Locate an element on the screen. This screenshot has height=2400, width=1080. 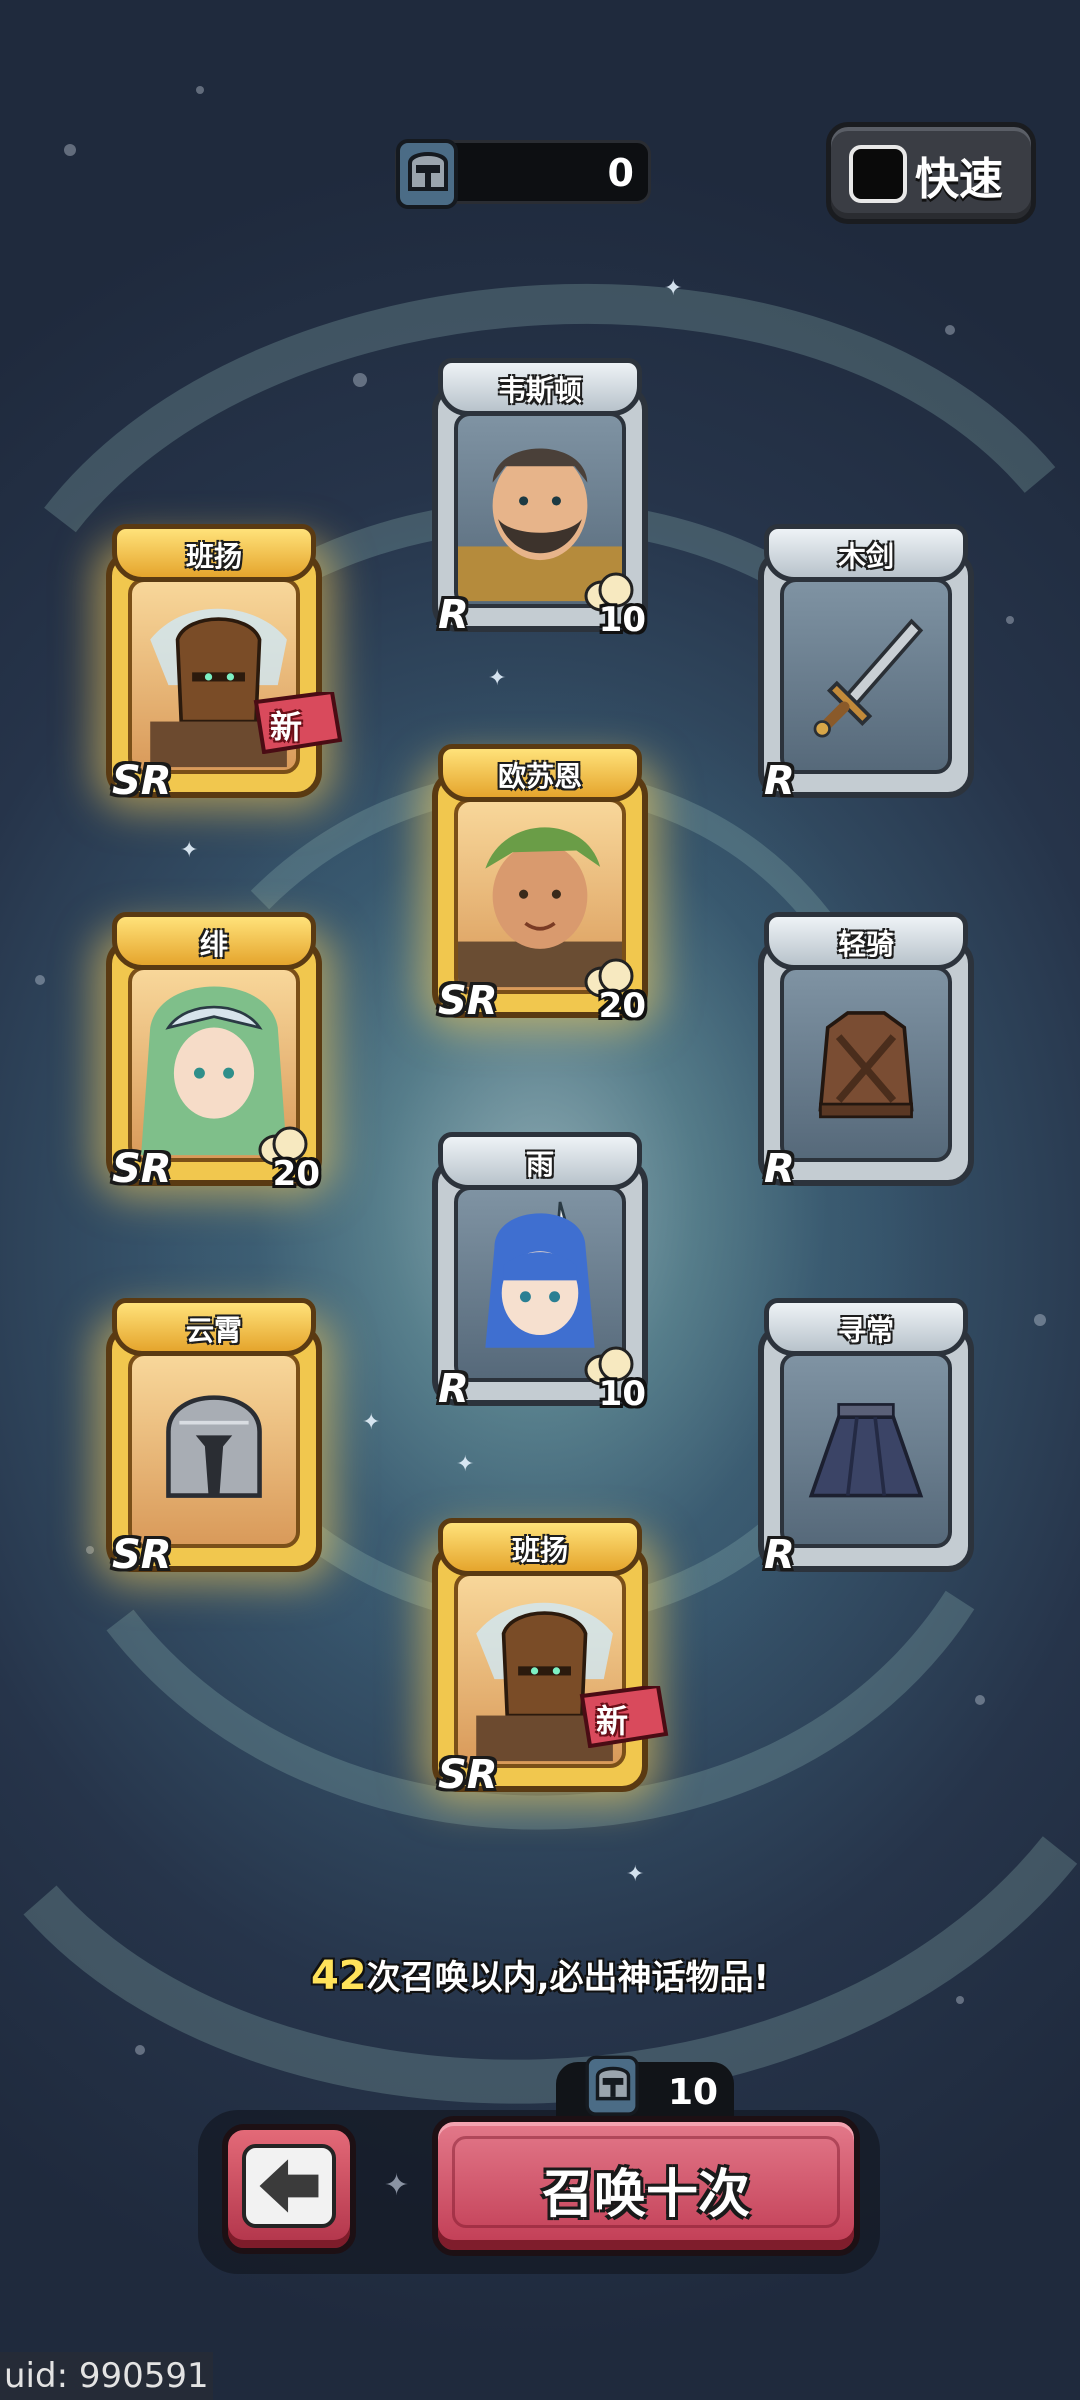
card-name-banner: 雨 is located at coordinates (540, 1161).